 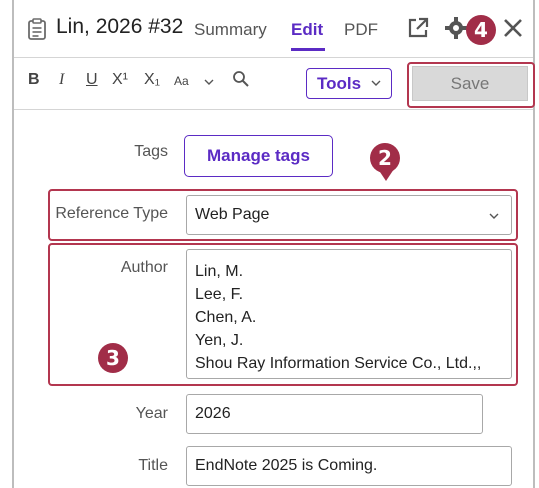 I want to click on title-label: Title, so click(x=153, y=465).